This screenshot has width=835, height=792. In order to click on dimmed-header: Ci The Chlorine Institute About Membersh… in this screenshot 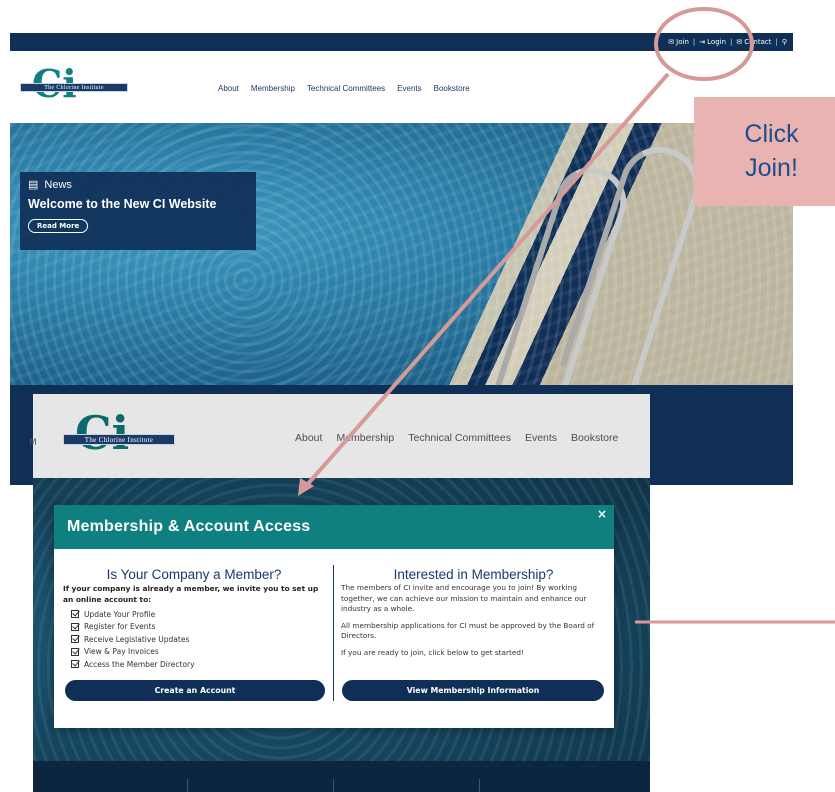, I will do `click(341, 436)`.